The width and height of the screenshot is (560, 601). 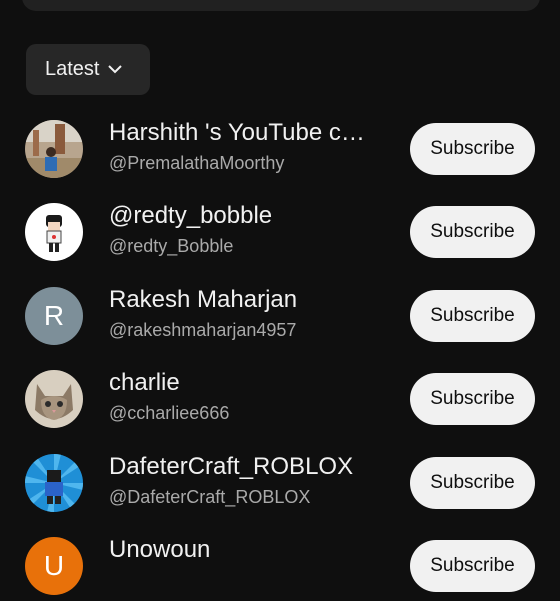 I want to click on chevron-down-icon, so click(x=115, y=69).